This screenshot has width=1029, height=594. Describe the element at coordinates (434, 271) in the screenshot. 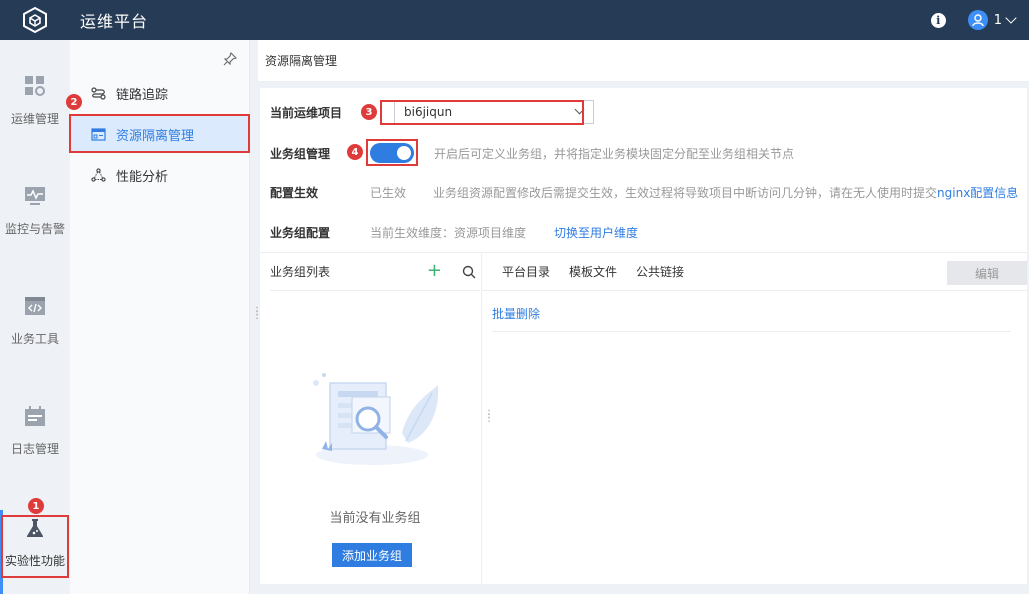

I see `add-icon: +` at that location.